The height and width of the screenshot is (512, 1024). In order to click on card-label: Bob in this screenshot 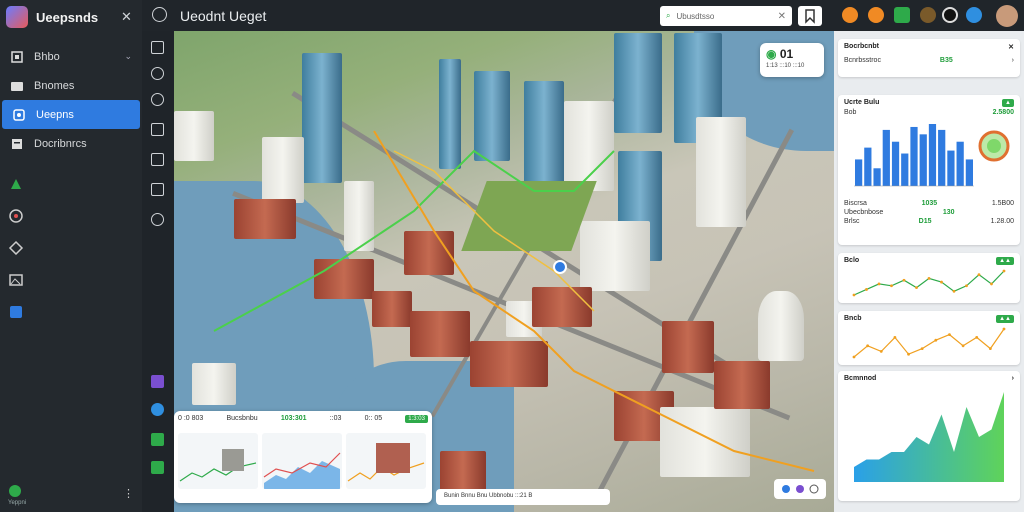, I will do `click(850, 112)`.